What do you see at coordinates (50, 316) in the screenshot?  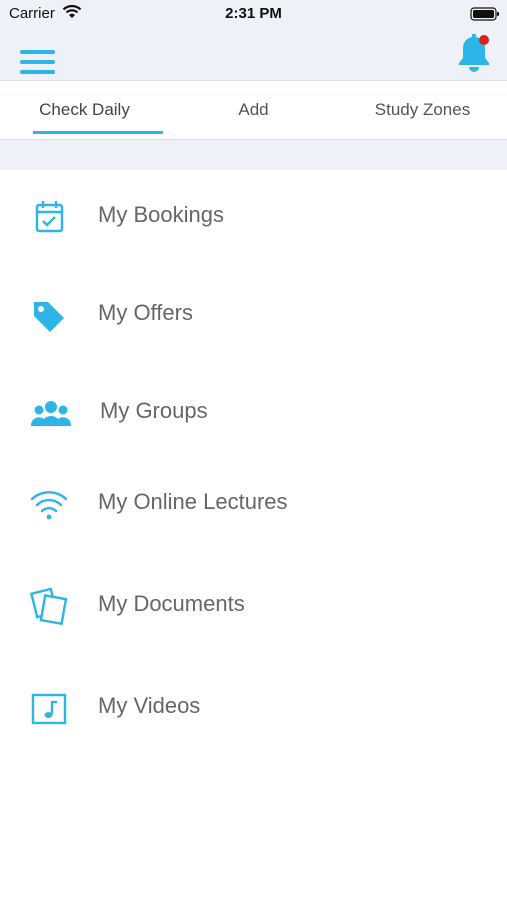 I see `tag-icon` at bounding box center [50, 316].